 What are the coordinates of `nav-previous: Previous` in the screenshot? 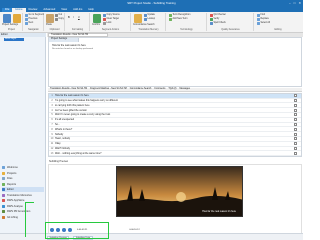 It's located at (31, 19).